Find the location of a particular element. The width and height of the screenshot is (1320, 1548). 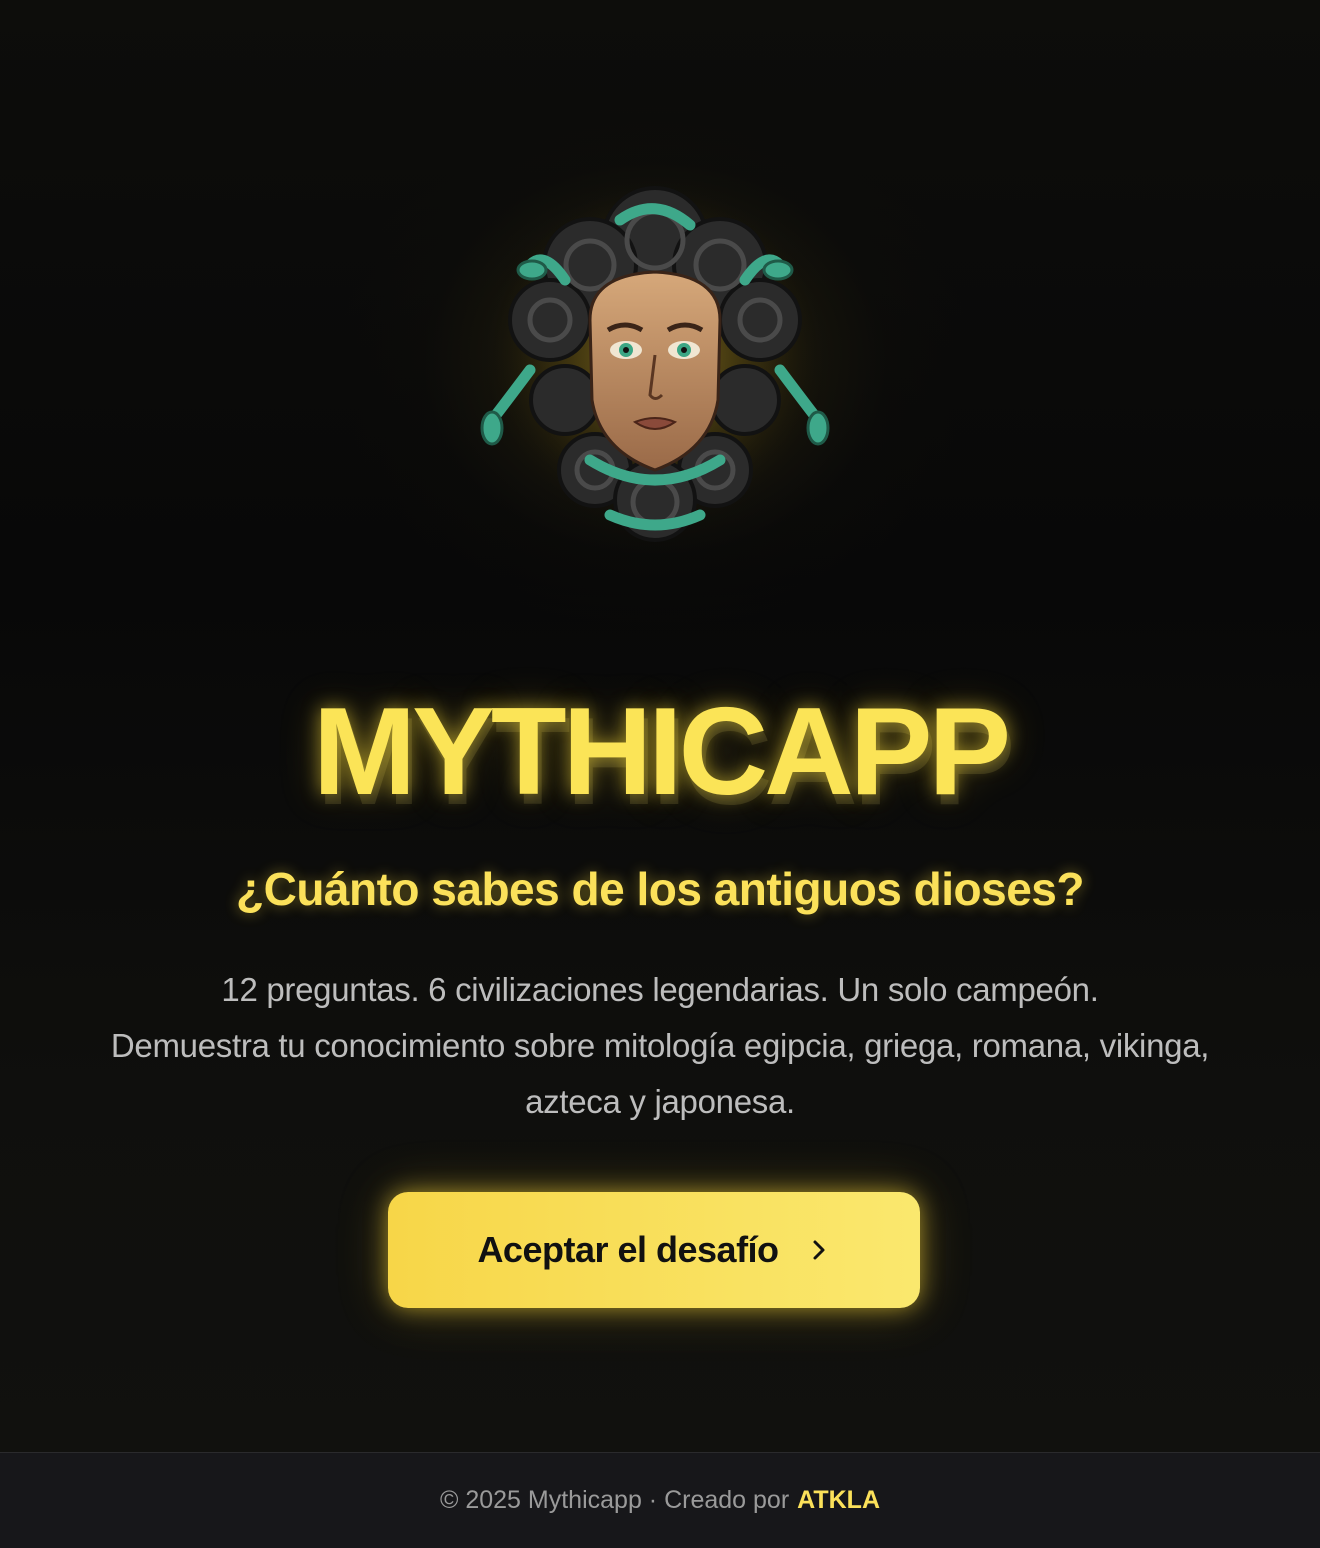

footer: © 2025 Mythicapp · Creado por ATKLA is located at coordinates (660, 1500).